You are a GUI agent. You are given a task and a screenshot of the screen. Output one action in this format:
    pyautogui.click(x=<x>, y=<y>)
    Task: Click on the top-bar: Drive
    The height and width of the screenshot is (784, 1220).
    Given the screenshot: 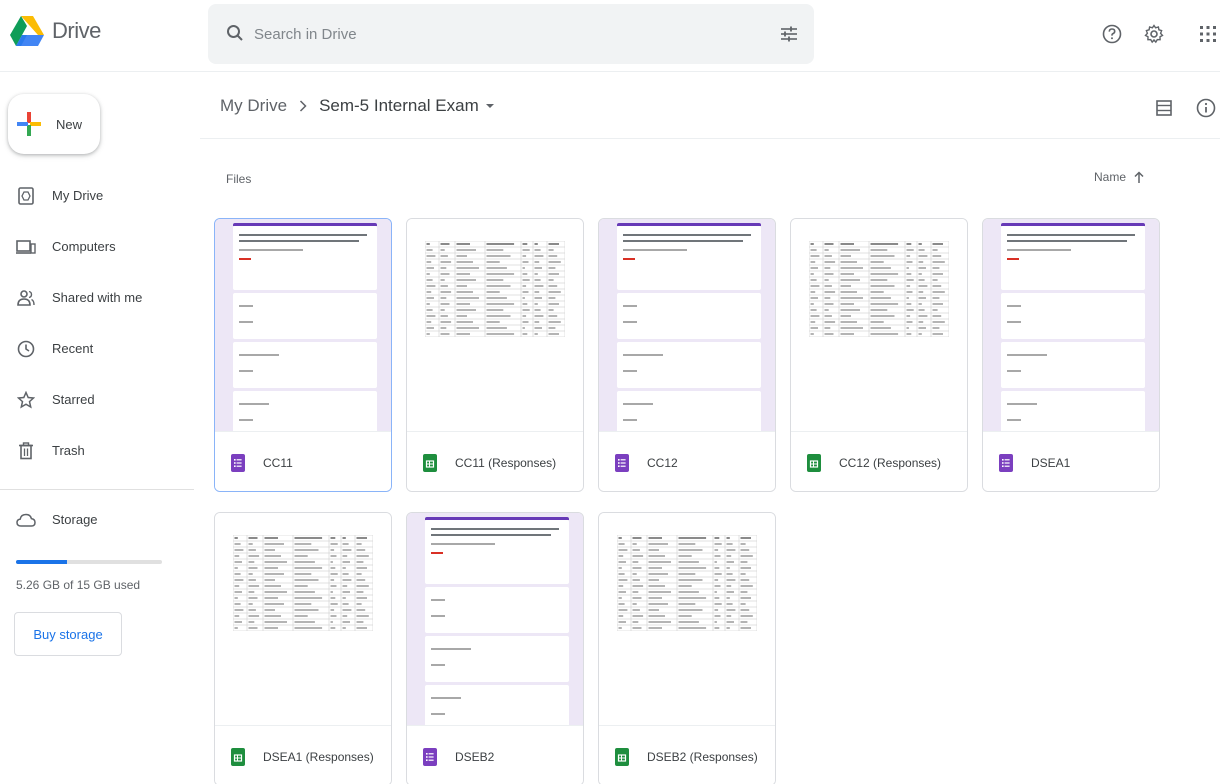 What is the action you would take?
    pyautogui.click(x=610, y=36)
    